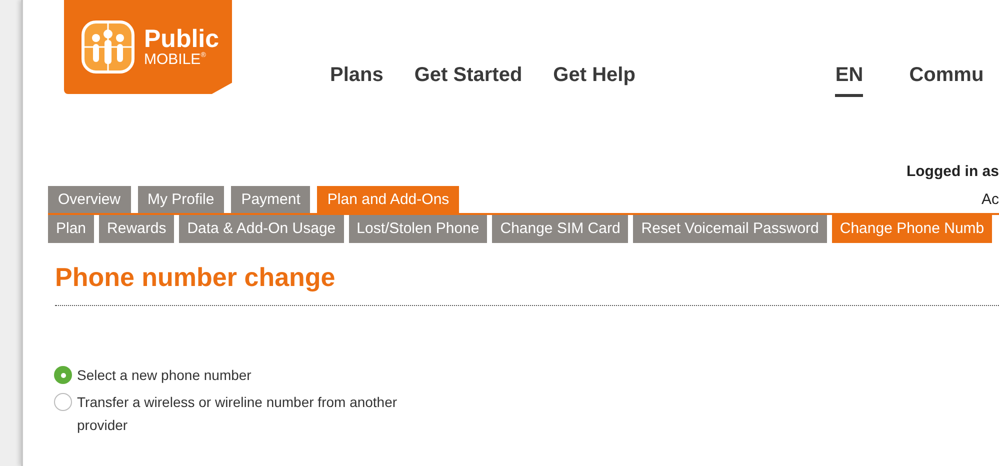 The height and width of the screenshot is (466, 999). Describe the element at coordinates (388, 199) in the screenshot. I see `tab: Plan and Add-Ons` at that location.